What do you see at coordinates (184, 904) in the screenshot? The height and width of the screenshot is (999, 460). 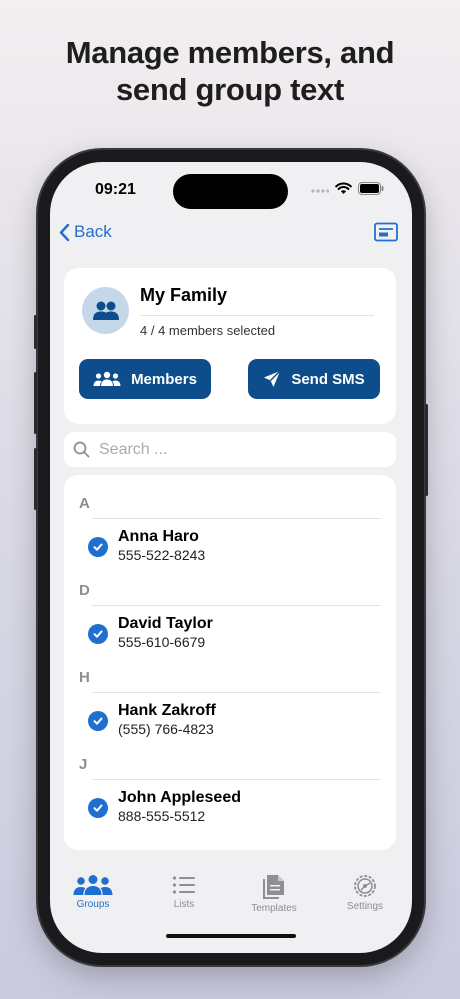 I see `tab-label: Lists` at bounding box center [184, 904].